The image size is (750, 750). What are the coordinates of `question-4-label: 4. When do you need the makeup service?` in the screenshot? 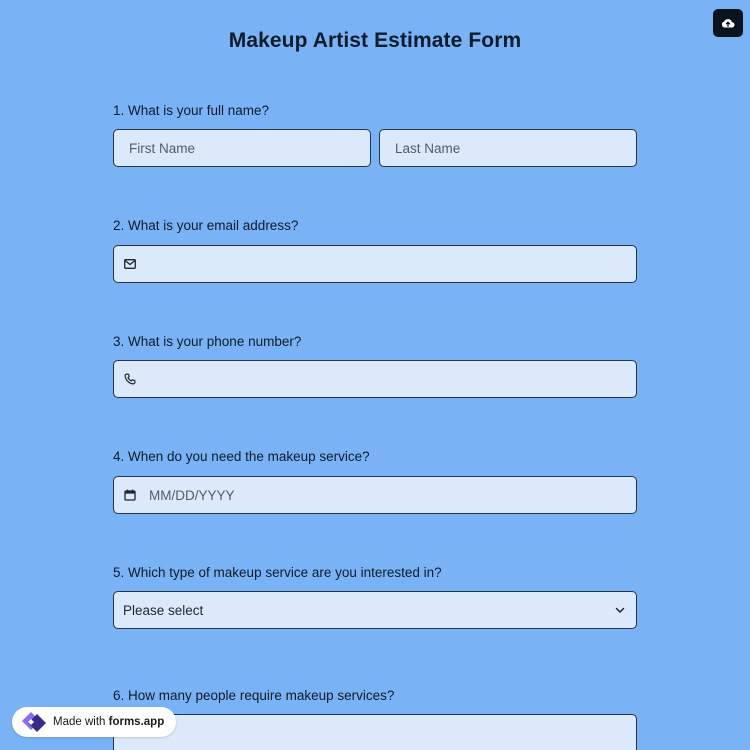 It's located at (241, 456).